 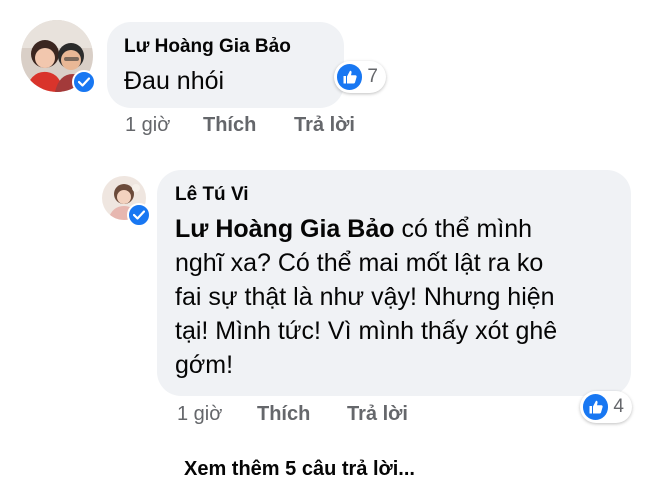 What do you see at coordinates (372, 76) in the screenshot?
I see `reaction-count: 7` at bounding box center [372, 76].